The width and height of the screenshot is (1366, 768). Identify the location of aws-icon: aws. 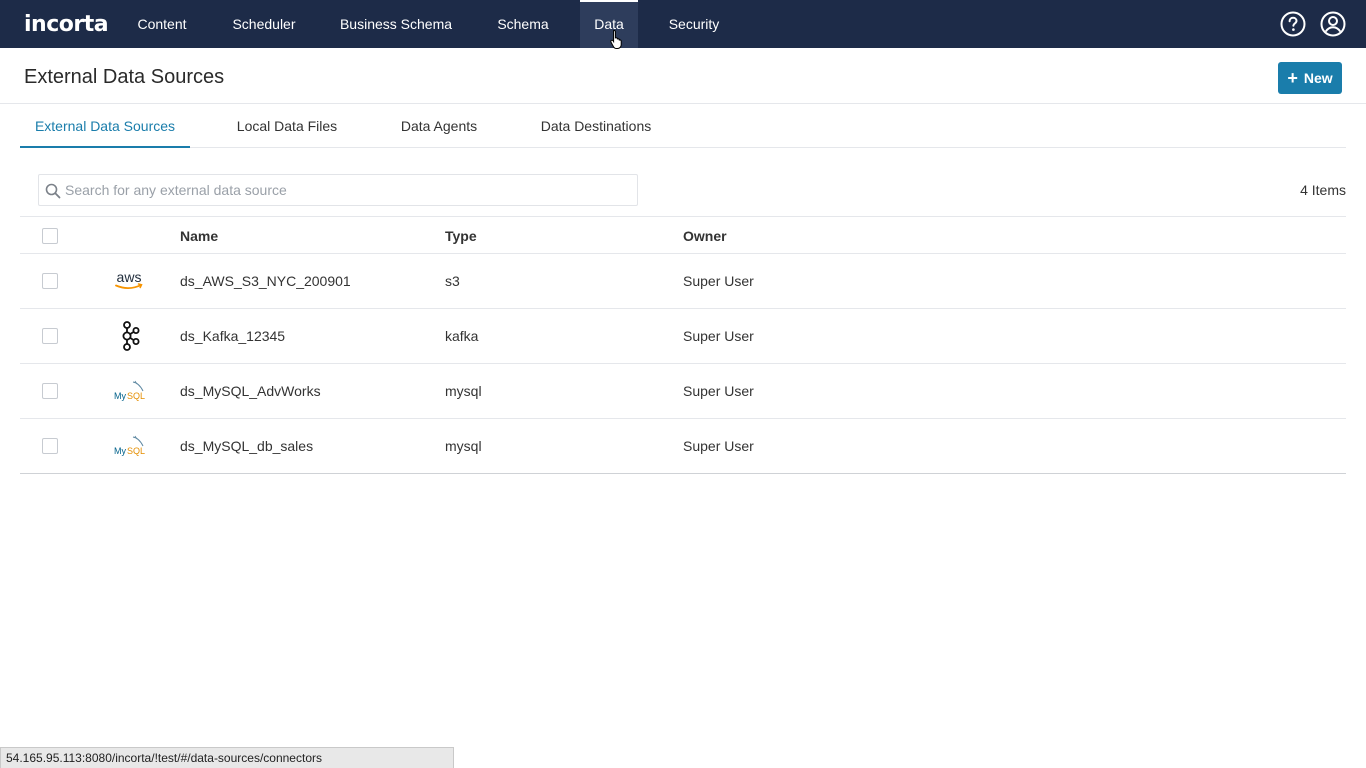
(129, 281).